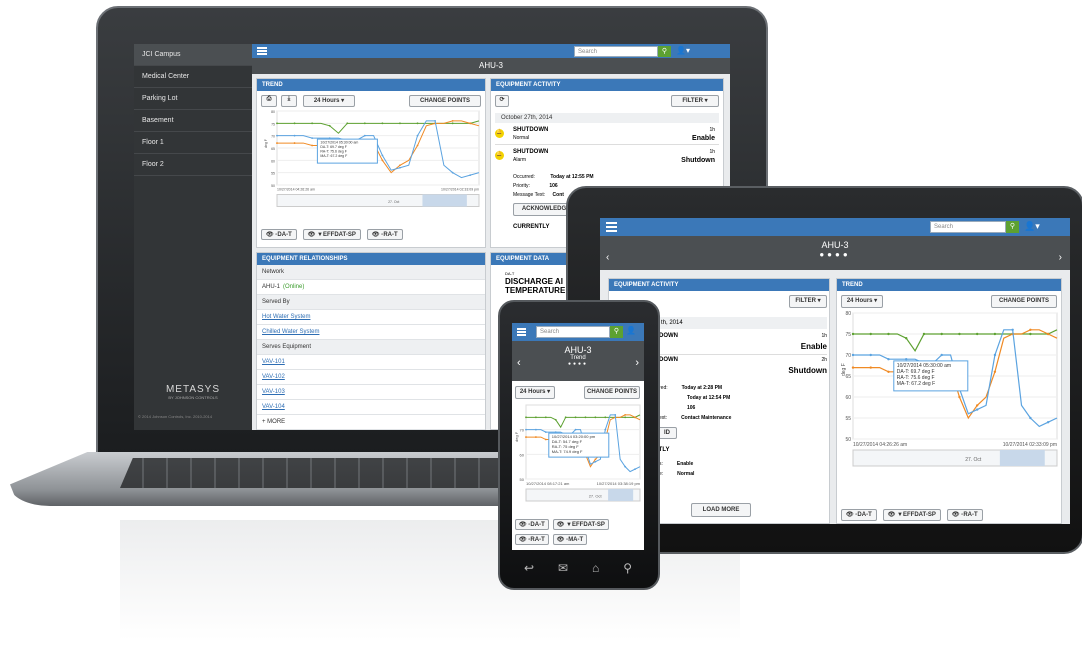 The height and width of the screenshot is (659, 1082). Describe the element at coordinates (273, 362) in the screenshot. I see `relationship-link: VAV-101` at that location.